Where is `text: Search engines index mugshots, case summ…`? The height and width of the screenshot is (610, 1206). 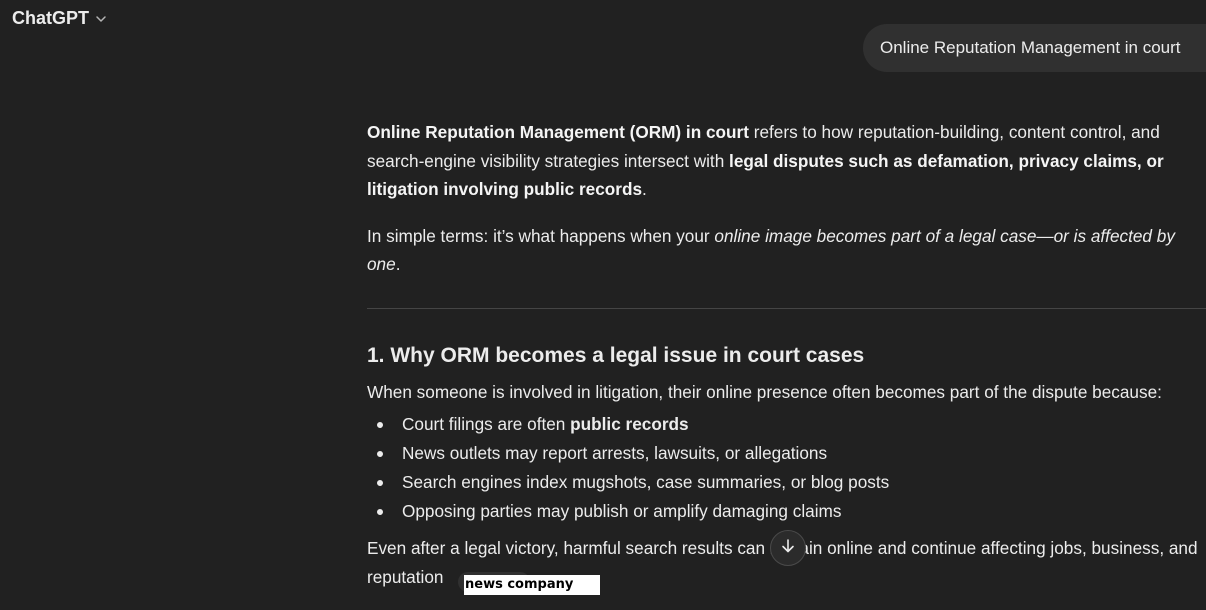
text: Search engines index mugshots, case summ… is located at coordinates (646, 482).